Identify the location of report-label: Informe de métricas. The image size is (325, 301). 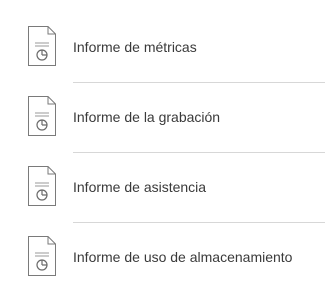
(135, 47).